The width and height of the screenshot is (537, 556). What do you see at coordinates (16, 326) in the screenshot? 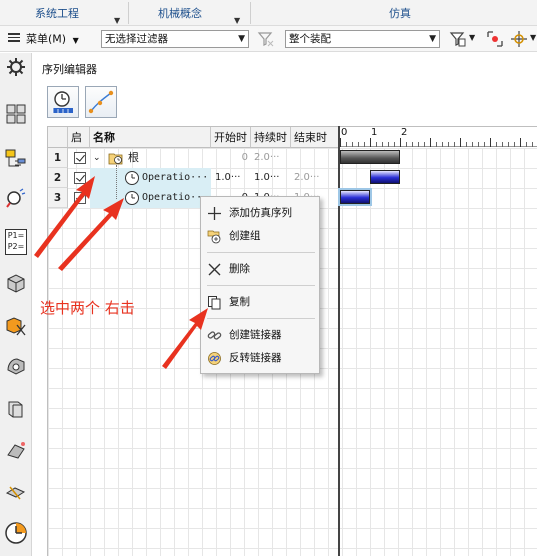
I see `part-cut-icon` at bounding box center [16, 326].